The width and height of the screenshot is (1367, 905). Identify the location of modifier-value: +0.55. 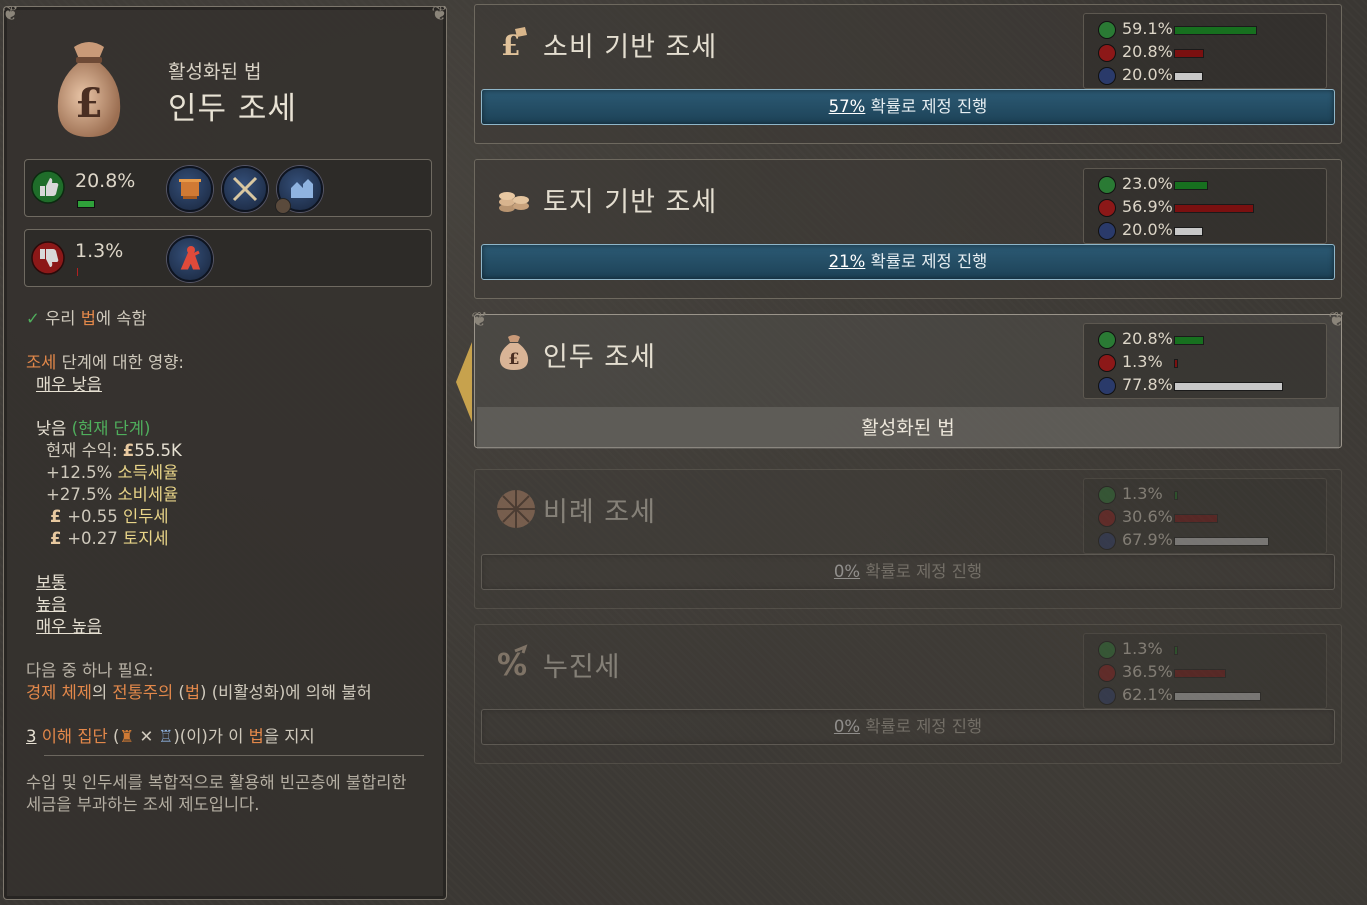
(95, 516).